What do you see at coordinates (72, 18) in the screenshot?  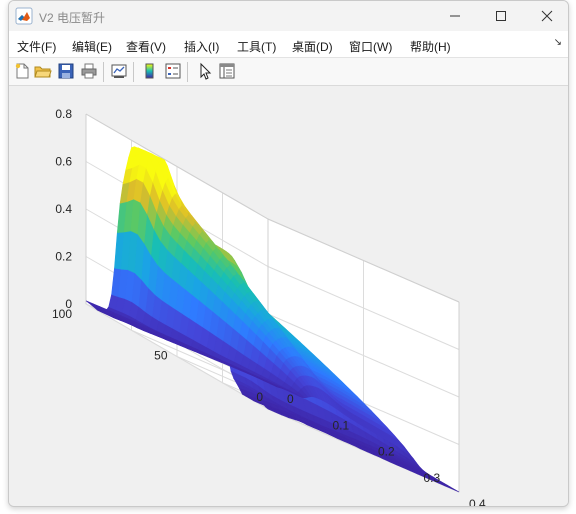 I see `window-title: V2 电压暂升` at bounding box center [72, 18].